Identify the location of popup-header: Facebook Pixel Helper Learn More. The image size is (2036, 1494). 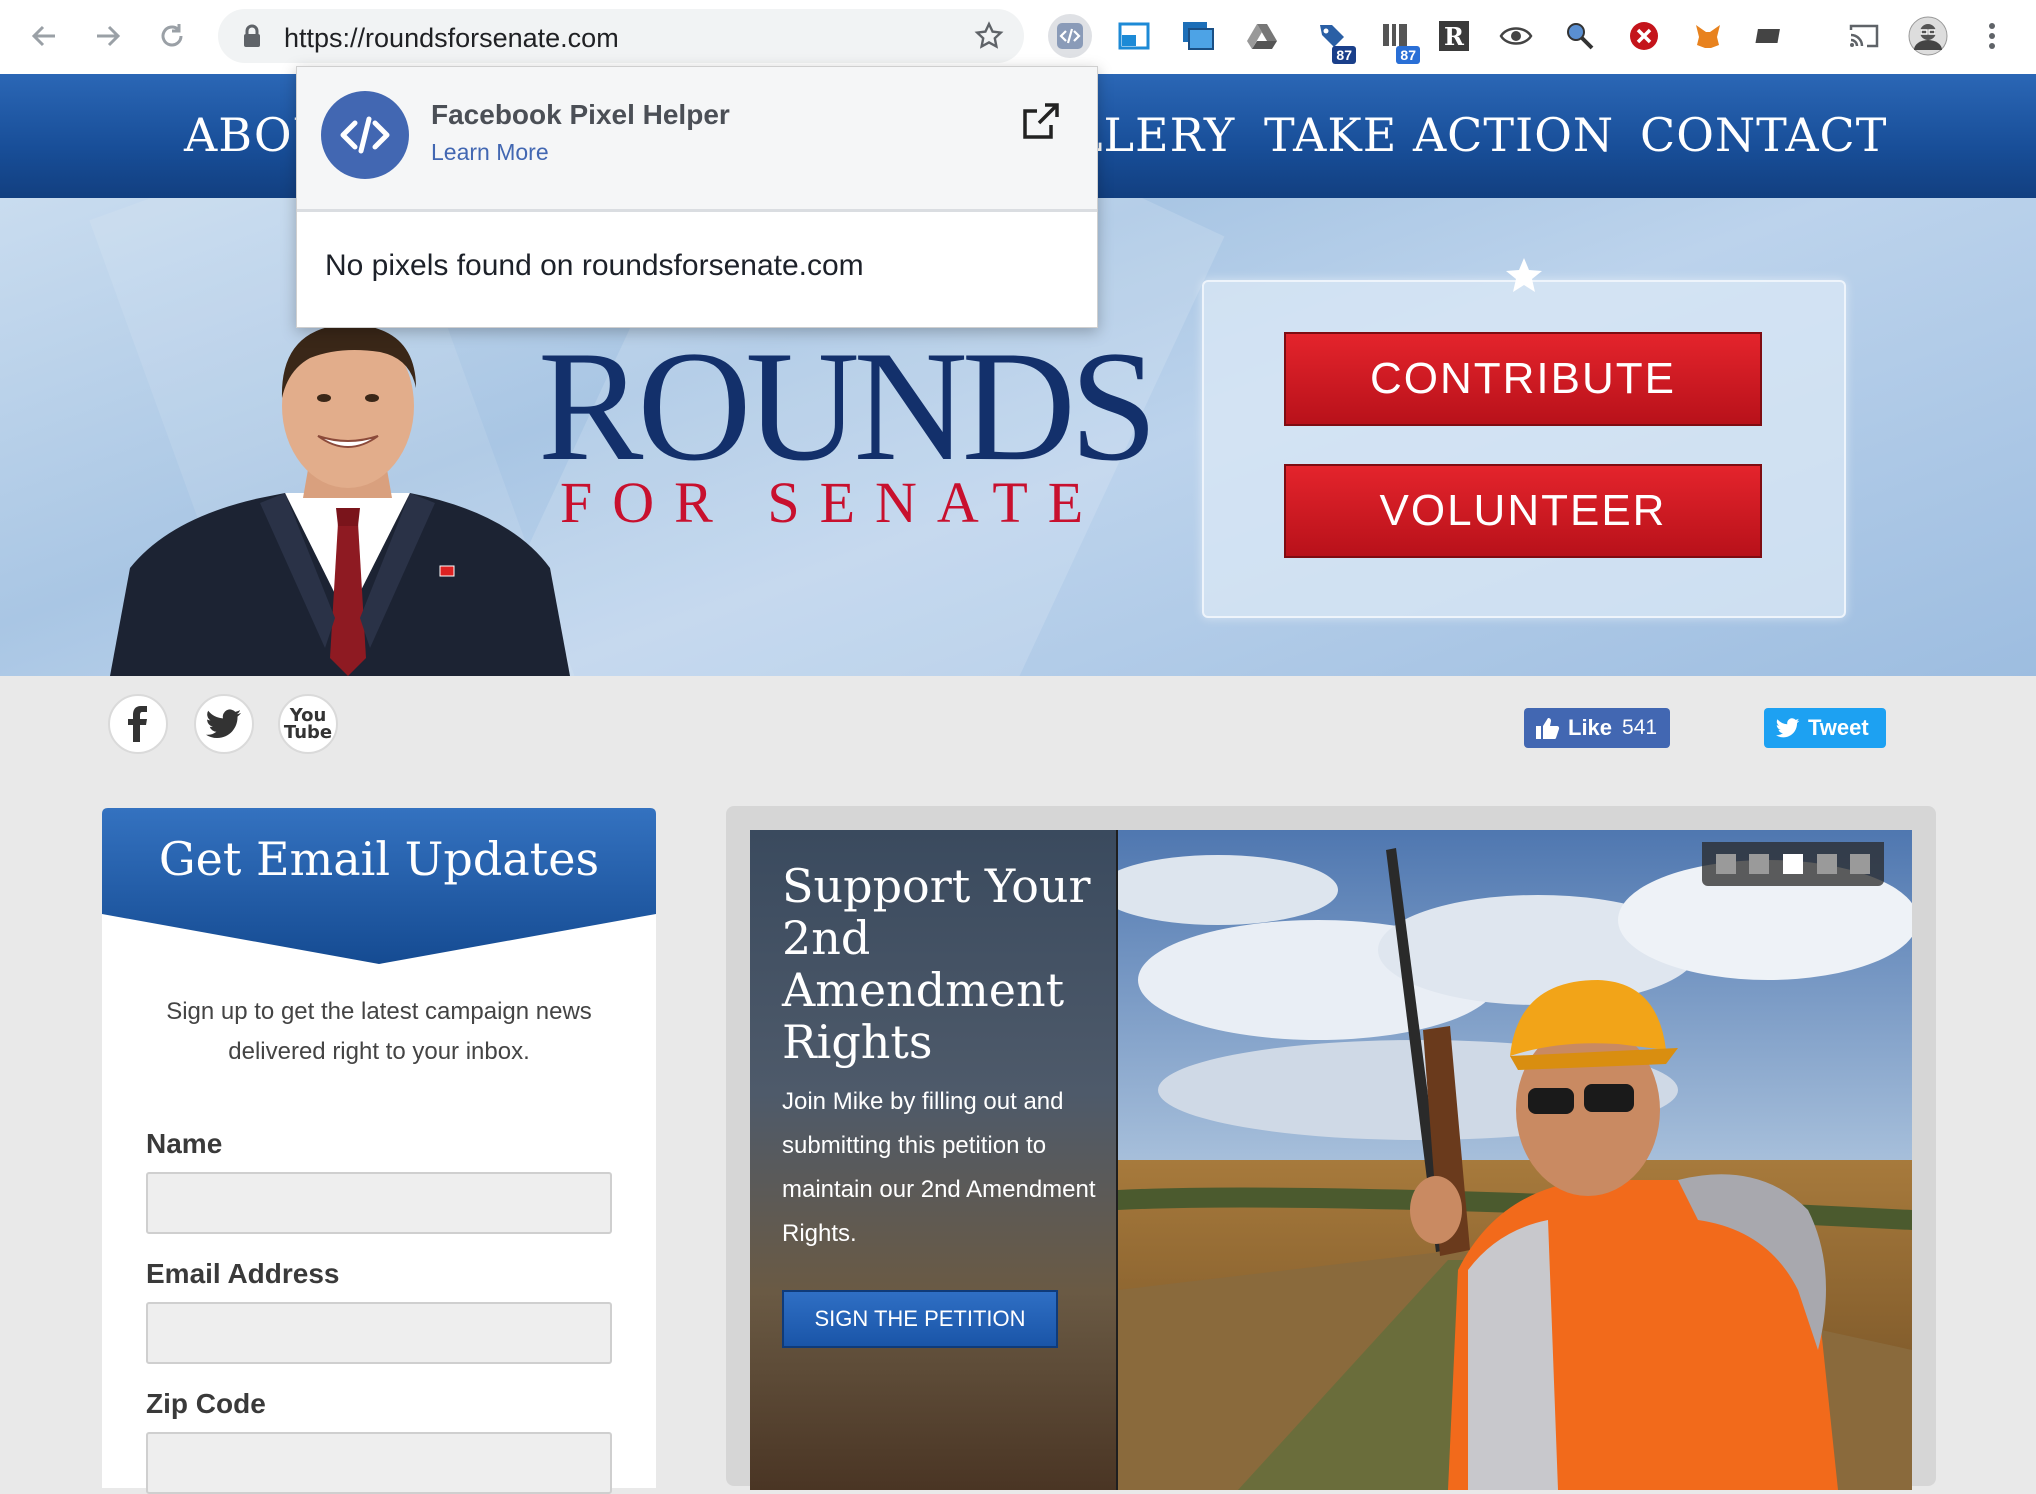
(697, 139).